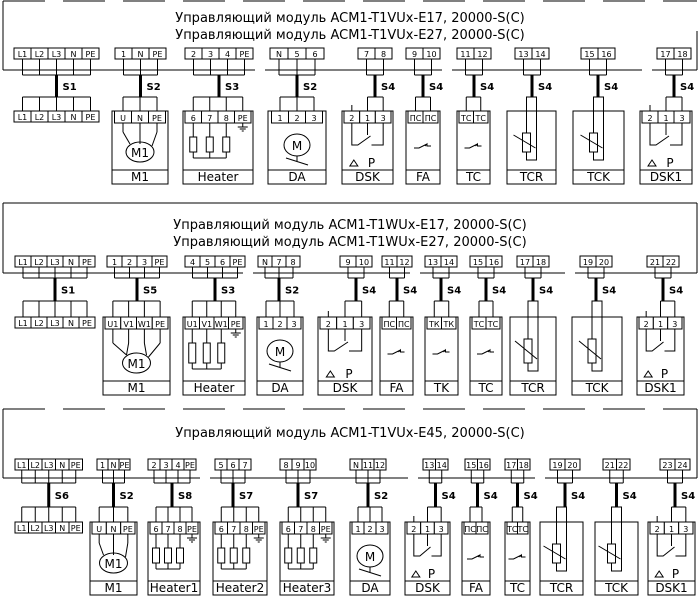 The width and height of the screenshot is (700, 597). Describe the element at coordinates (48, 496) in the screenshot. I see `block-power-terminals: L1 L2 L3 N PES6L1 L2 L3 N PE` at that location.